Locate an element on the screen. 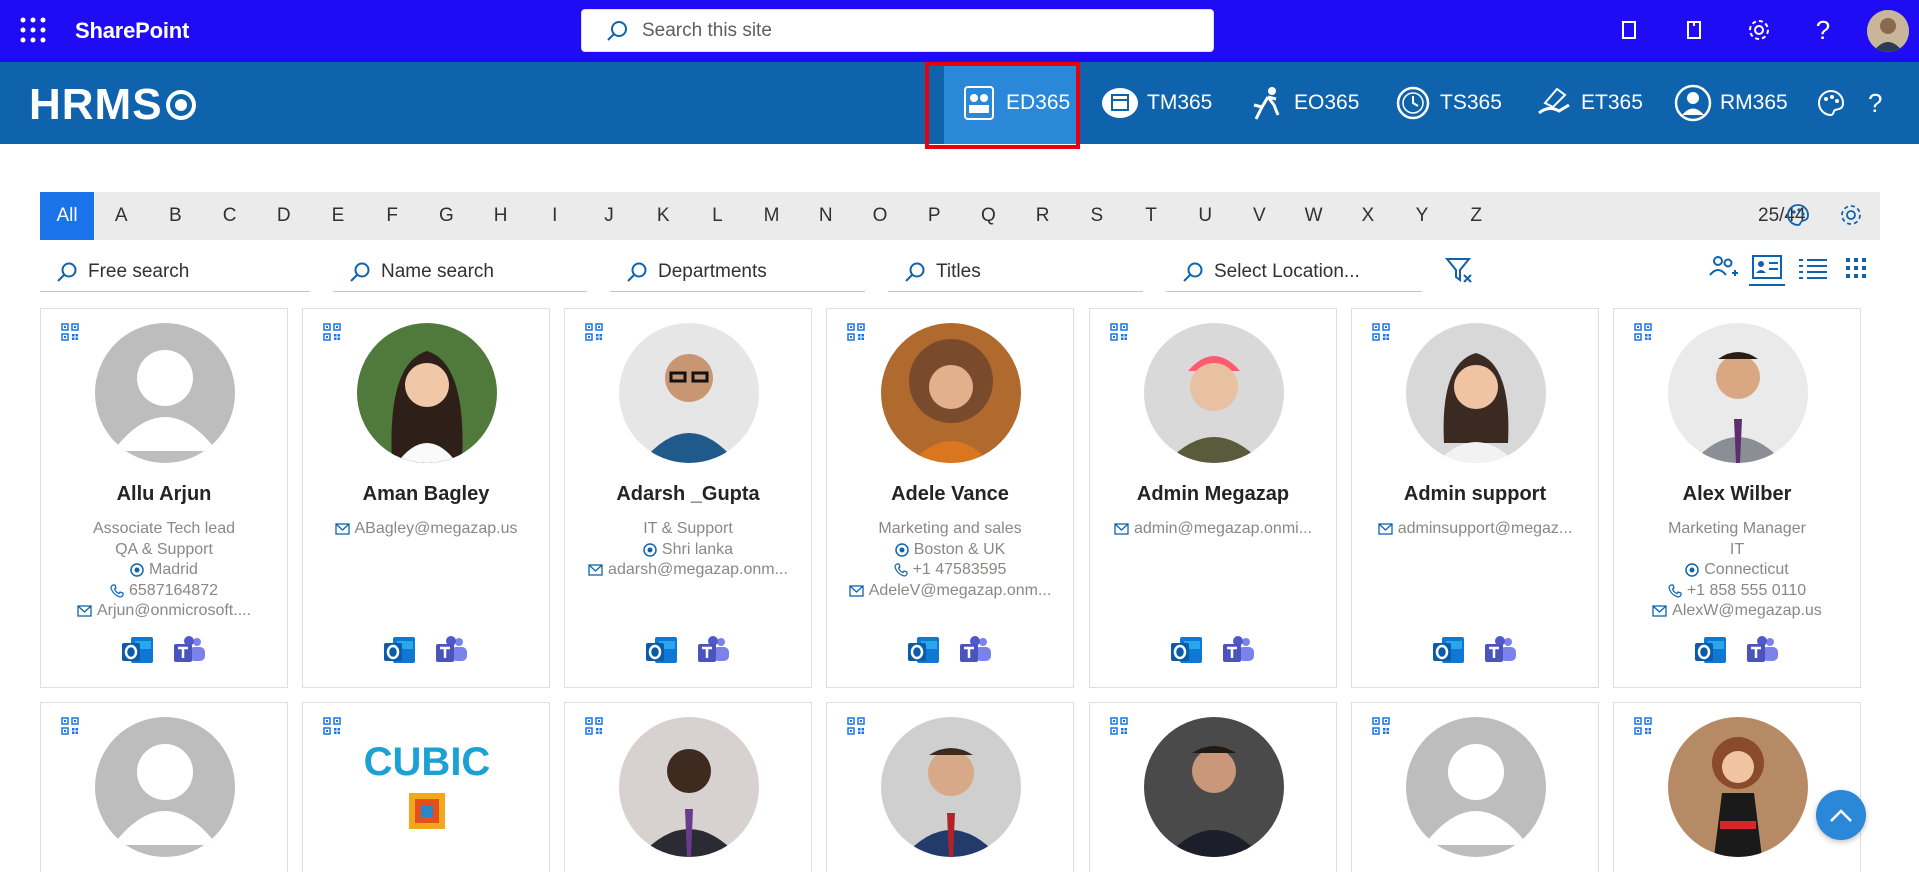 This screenshot has width=1919, height=872. free-search-filter is located at coordinates (175, 272).